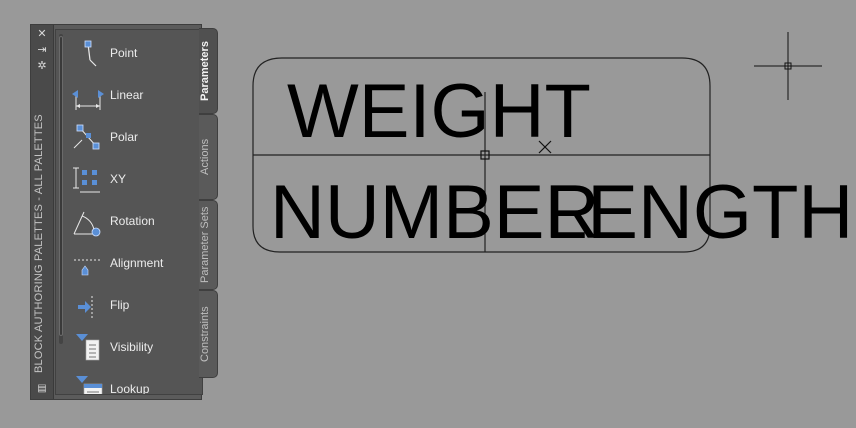 This screenshot has height=428, width=856. I want to click on attribute-text-weight: WEIGHT, so click(439, 111).